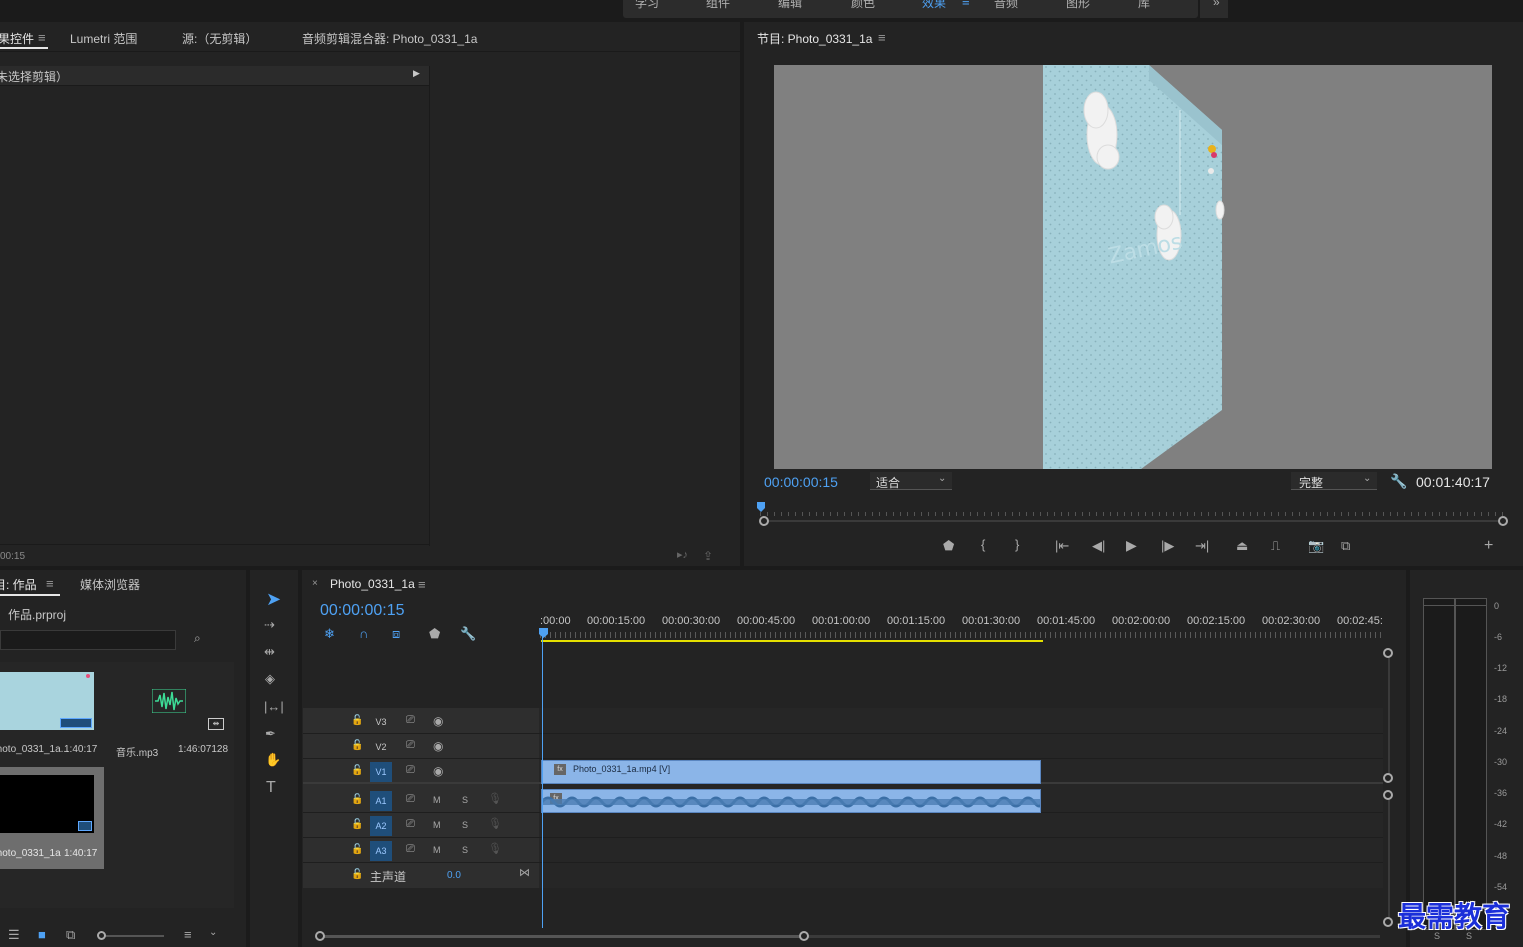 This screenshot has height=947, width=1523. I want to click on video-clip: fx Photo_0331_1a.mp4 [V], so click(791, 772).